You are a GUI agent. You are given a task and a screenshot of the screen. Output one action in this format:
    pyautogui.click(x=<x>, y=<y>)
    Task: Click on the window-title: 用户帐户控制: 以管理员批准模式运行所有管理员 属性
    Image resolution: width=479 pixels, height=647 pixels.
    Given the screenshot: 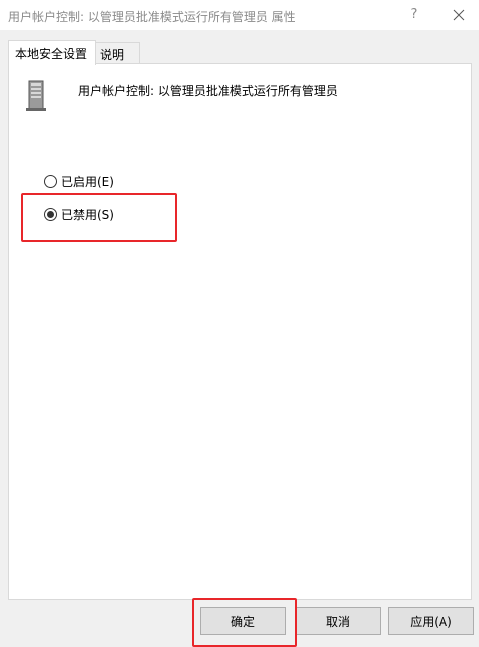 What is the action you would take?
    pyautogui.click(x=152, y=17)
    